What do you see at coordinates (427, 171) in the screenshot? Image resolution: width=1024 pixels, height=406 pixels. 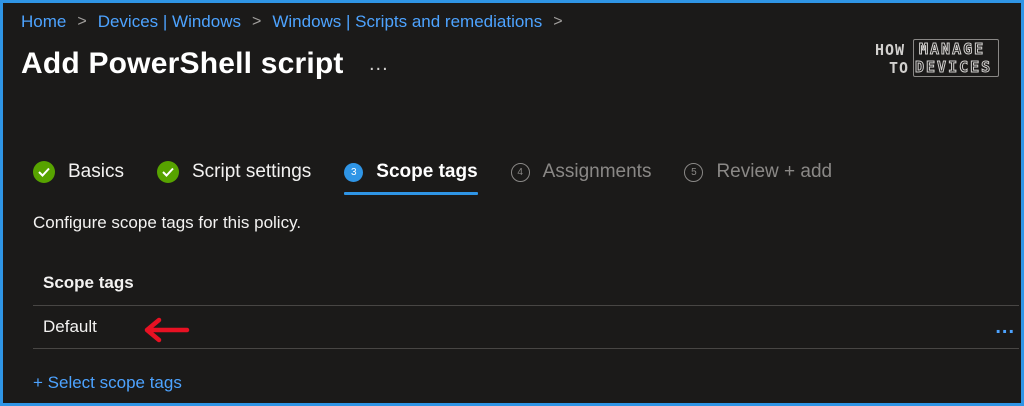 I see `tab-label: Scope tags` at bounding box center [427, 171].